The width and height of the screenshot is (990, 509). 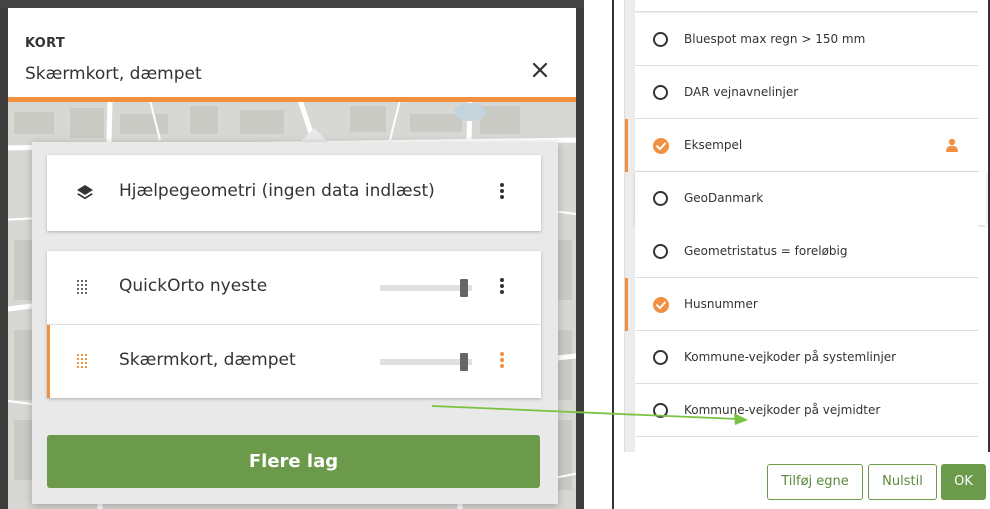 I want to click on user-icon, so click(x=952, y=145).